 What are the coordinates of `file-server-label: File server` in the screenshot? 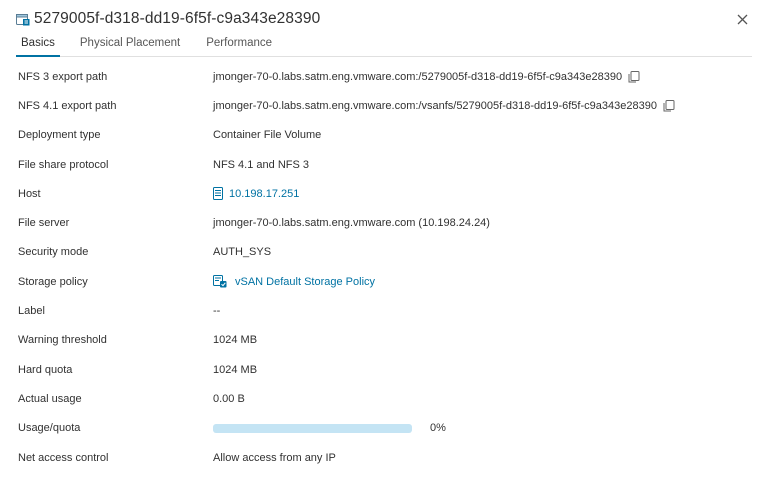 It's located at (44, 223).